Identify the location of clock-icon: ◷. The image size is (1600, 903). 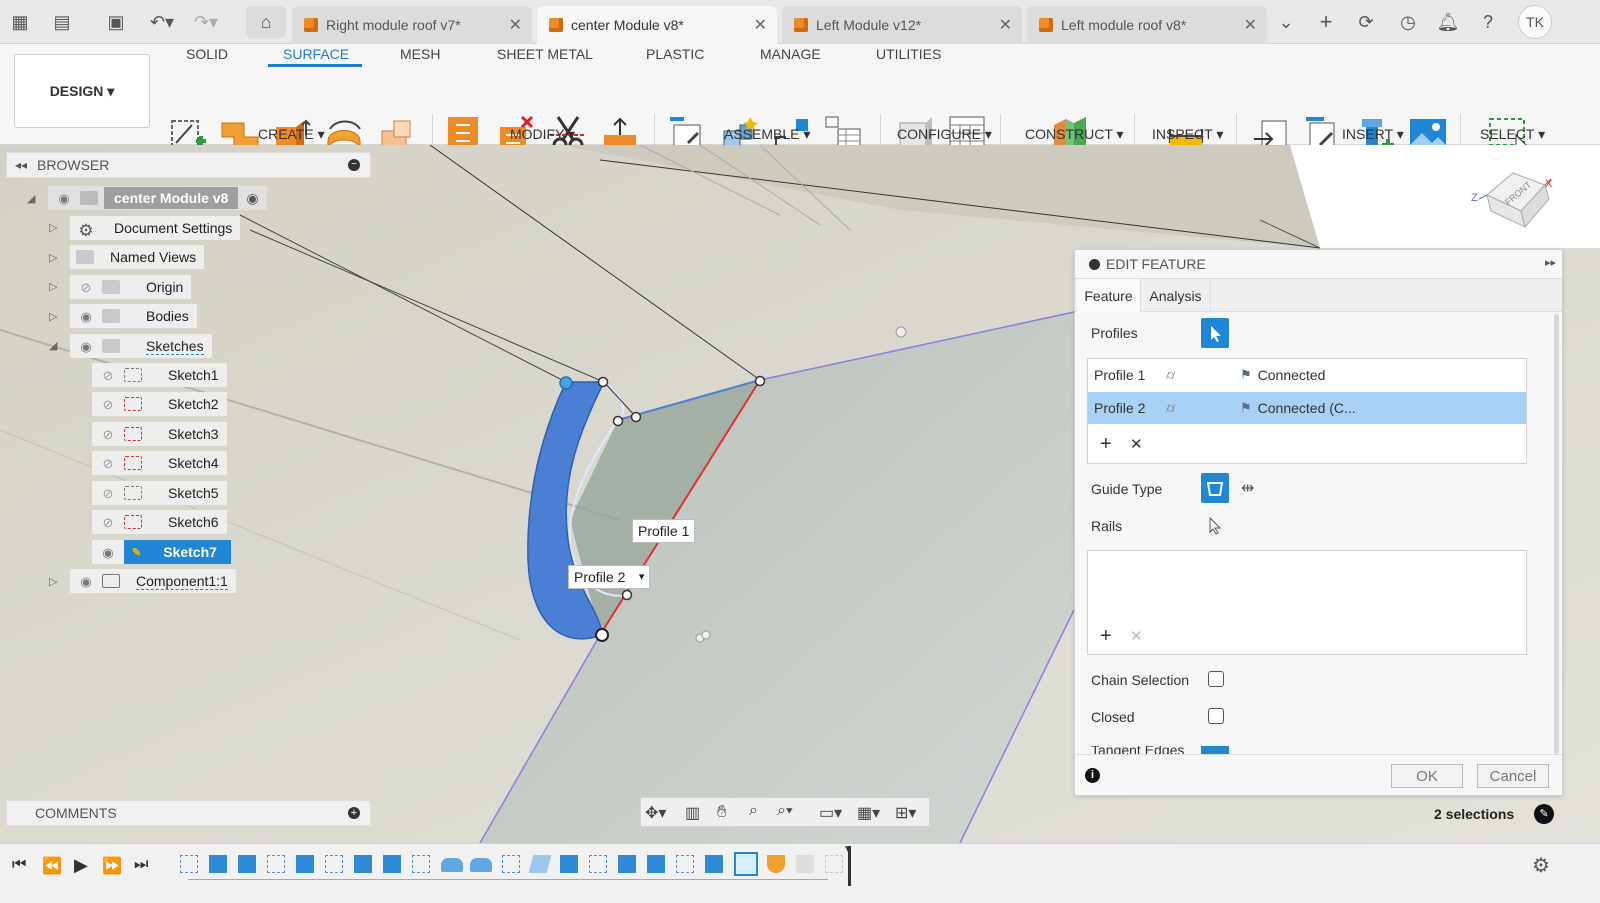
(1408, 22).